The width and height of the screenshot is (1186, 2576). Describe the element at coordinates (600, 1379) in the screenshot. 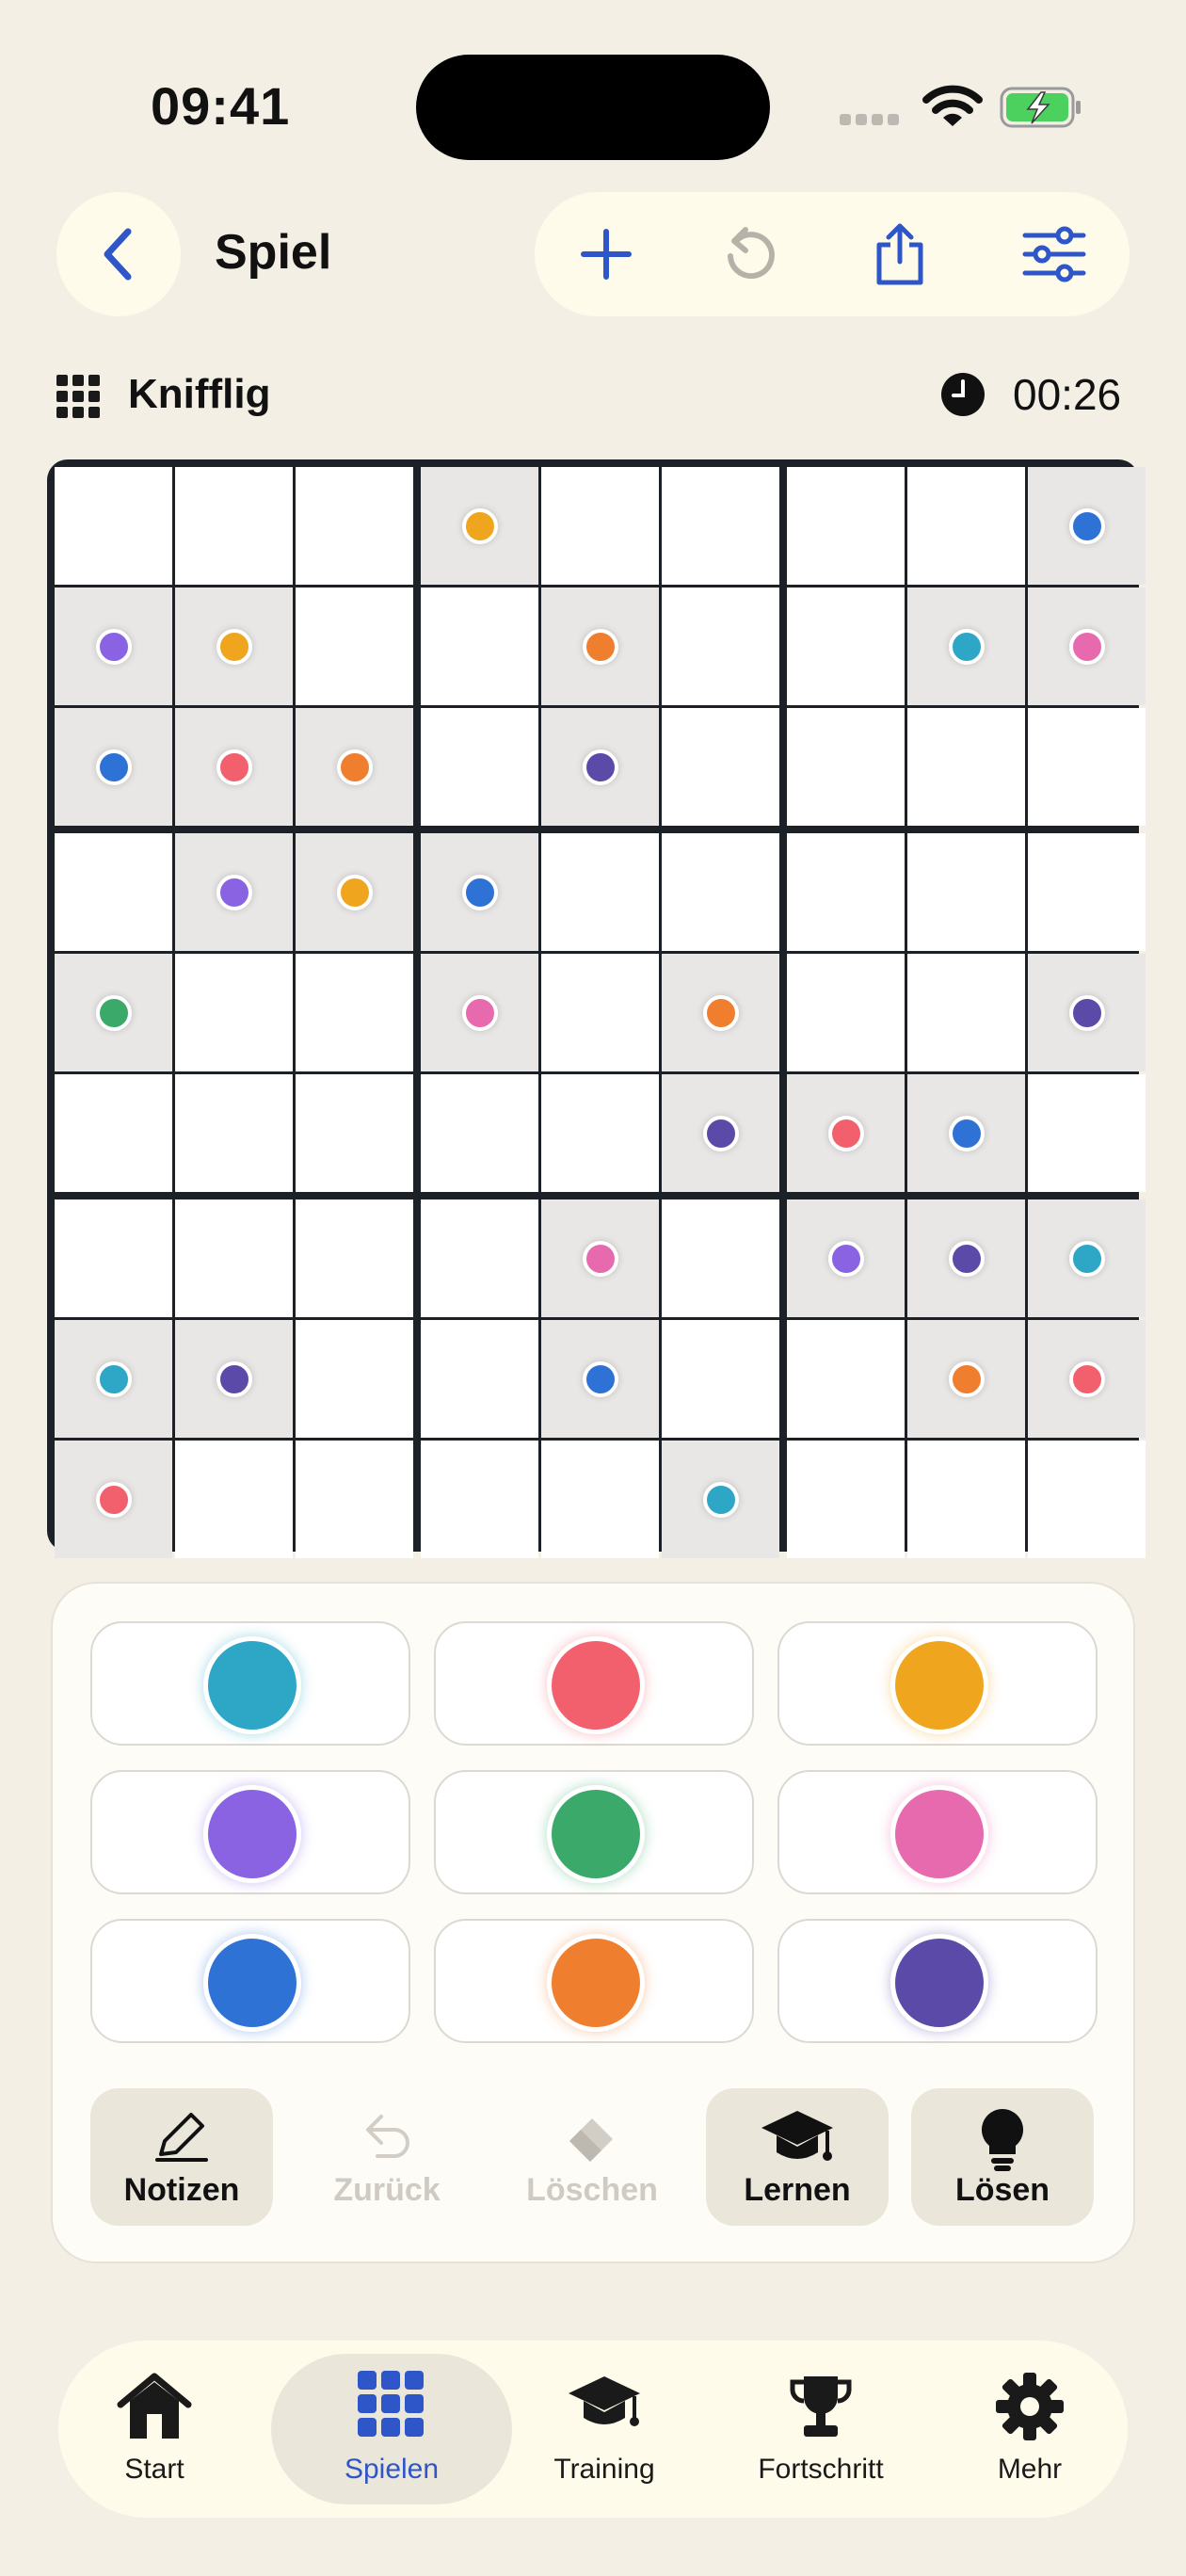

I see `board-cell-r8c5` at that location.